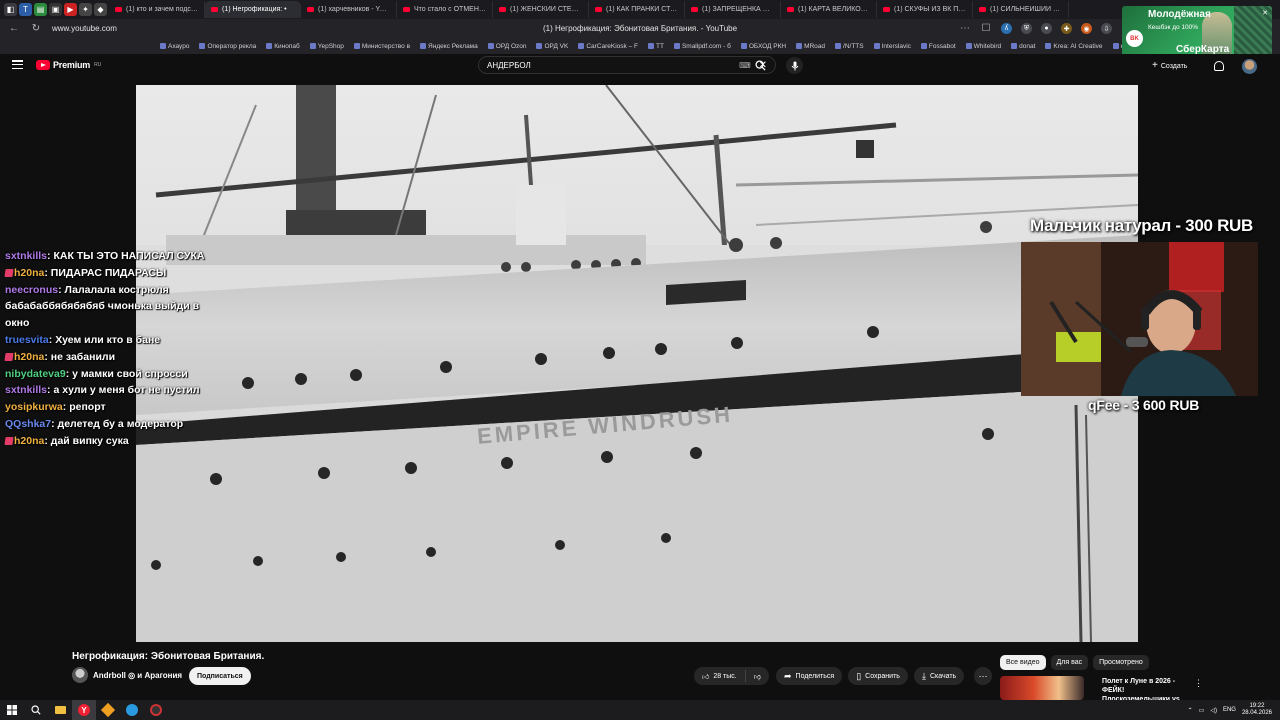  I want to click on browser-tab: (1) СКУФЫ ИЗ ВК ПРОБ, so click(925, 9).